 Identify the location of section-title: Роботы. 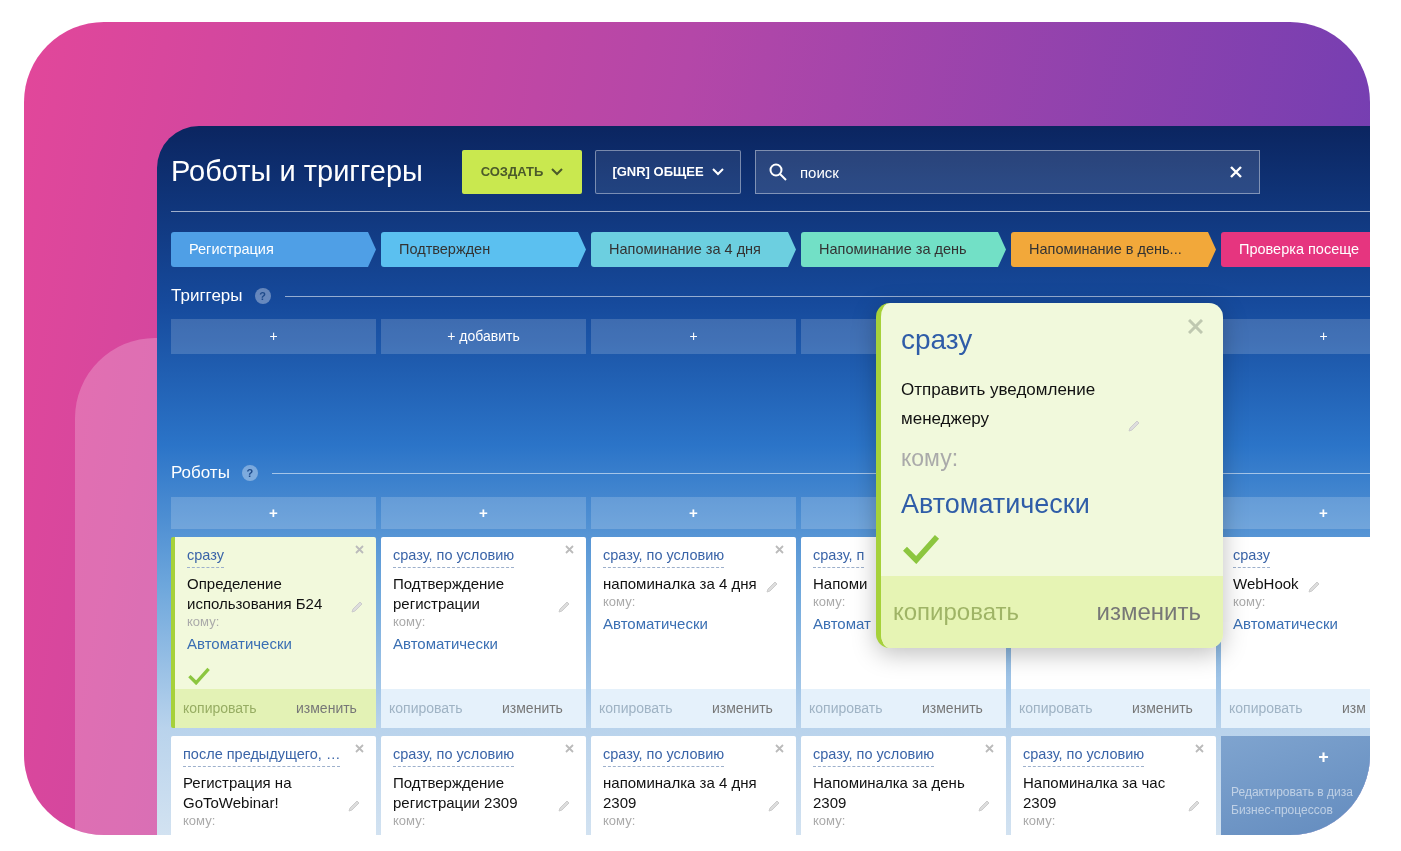
(200, 473).